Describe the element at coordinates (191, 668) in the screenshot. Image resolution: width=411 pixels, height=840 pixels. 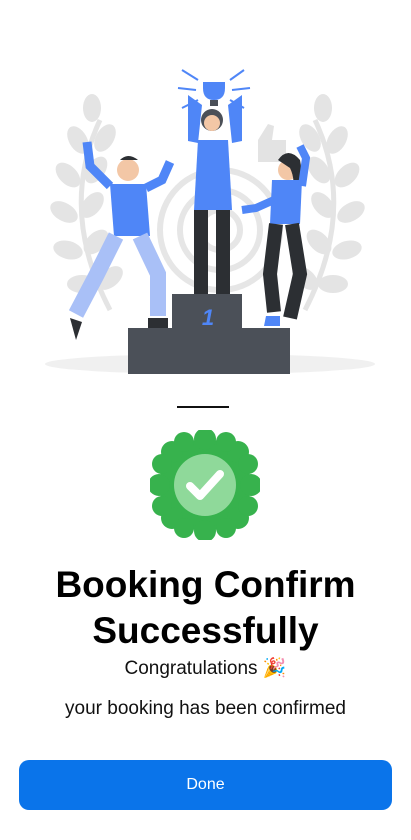
I see `congrats-label: Congratulations` at that location.